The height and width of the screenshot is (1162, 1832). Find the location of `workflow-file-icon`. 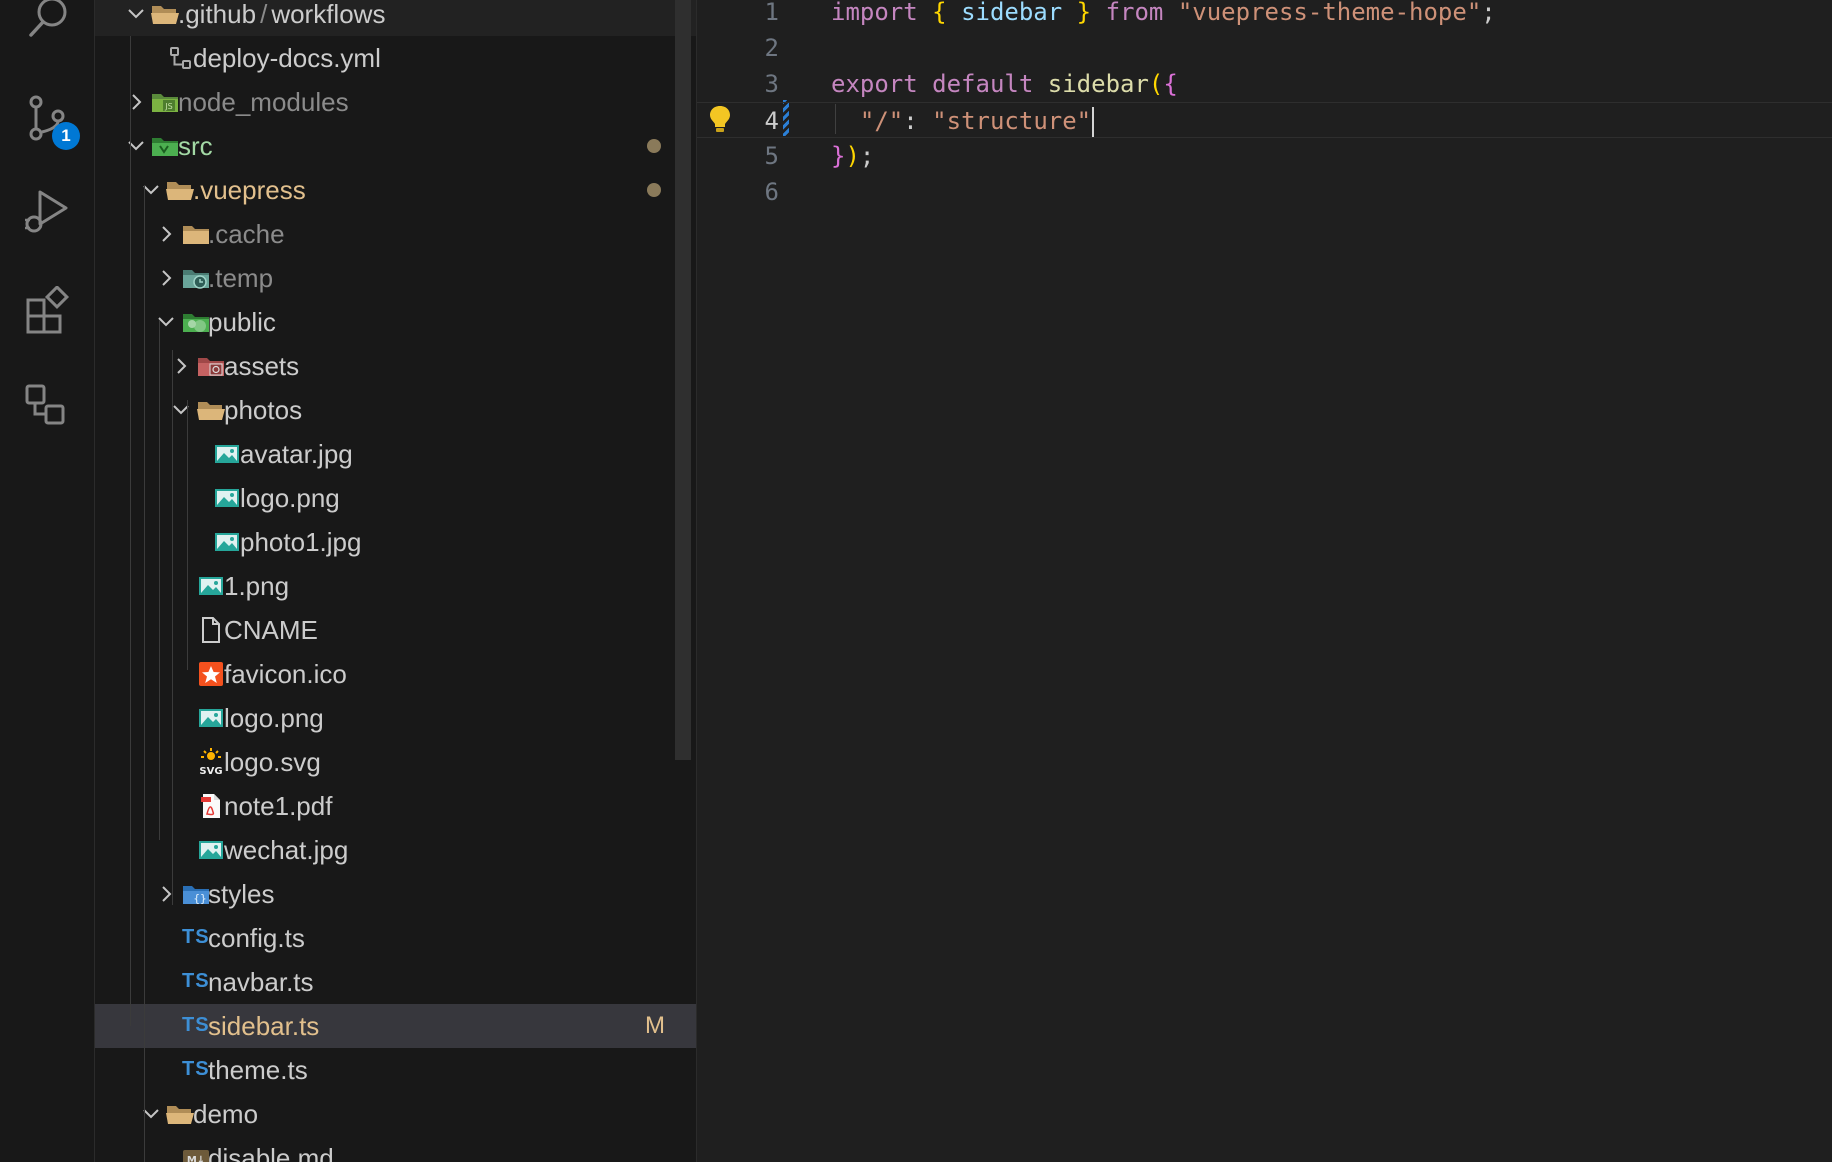

workflow-file-icon is located at coordinates (181, 58).